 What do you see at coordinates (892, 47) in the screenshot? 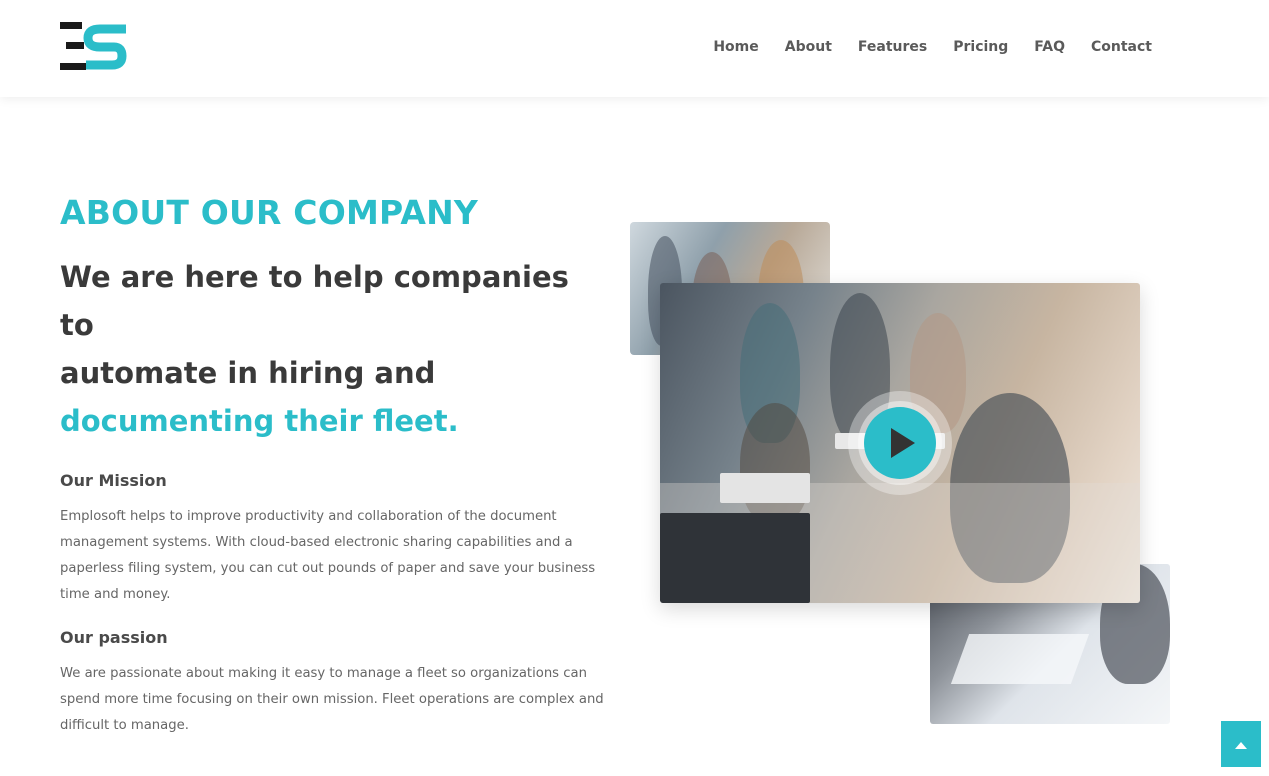
I see `nav-features: Features` at bounding box center [892, 47].